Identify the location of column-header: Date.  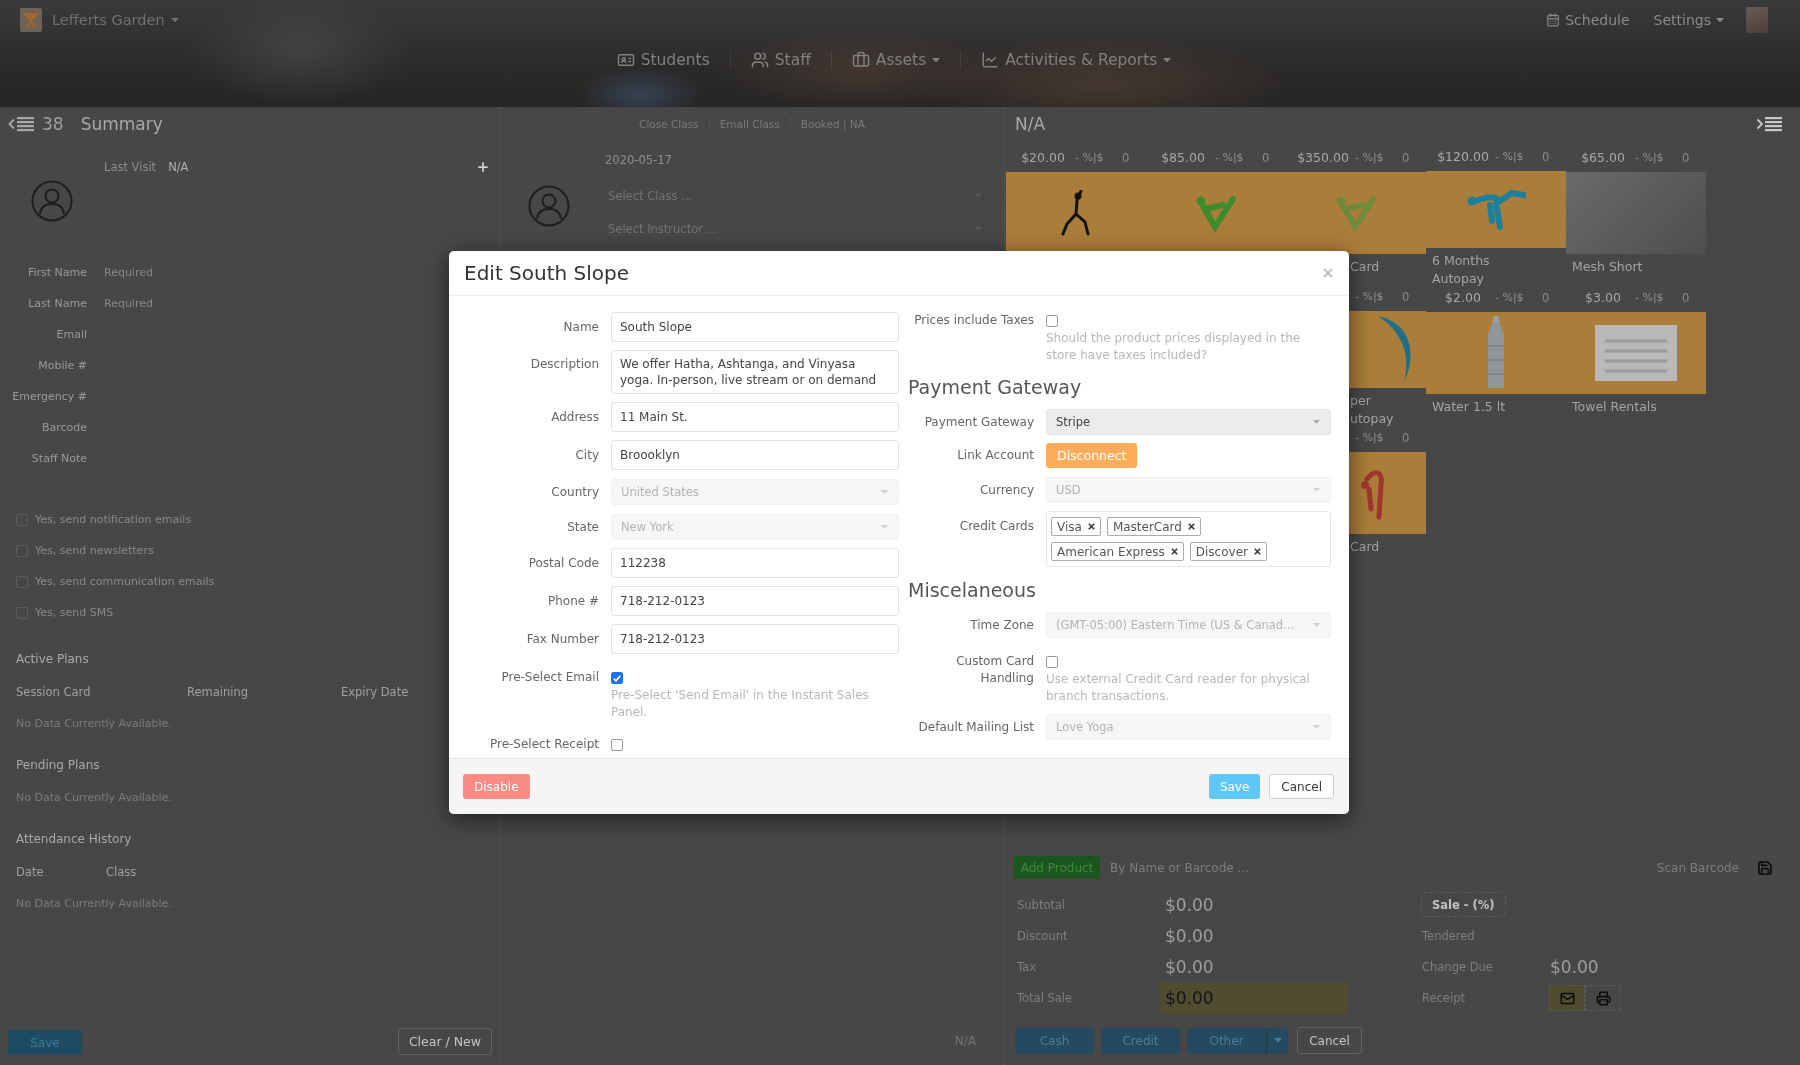
(30, 872).